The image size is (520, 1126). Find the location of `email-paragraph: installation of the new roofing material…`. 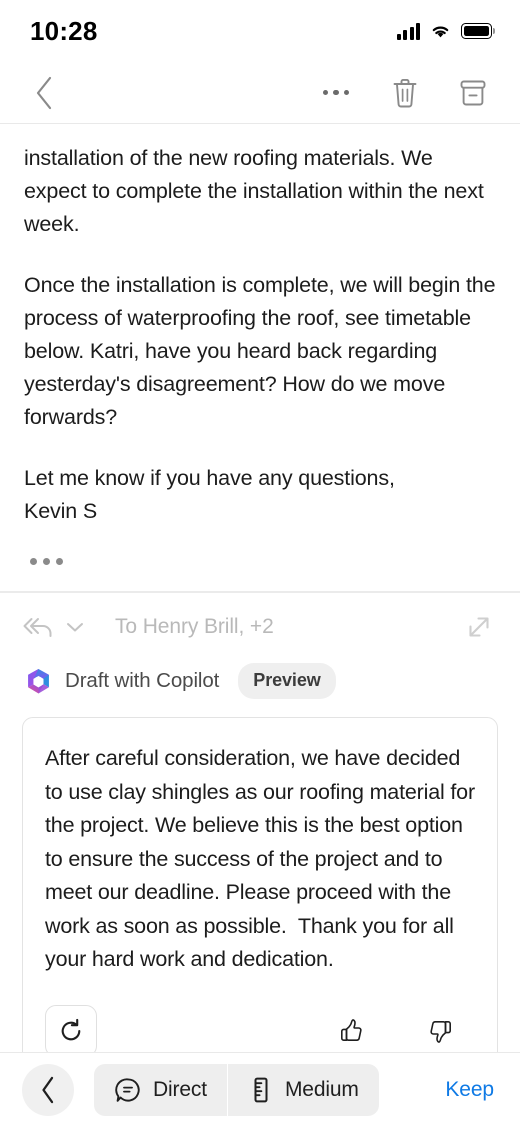

email-paragraph: installation of the new roofing material… is located at coordinates (254, 191).